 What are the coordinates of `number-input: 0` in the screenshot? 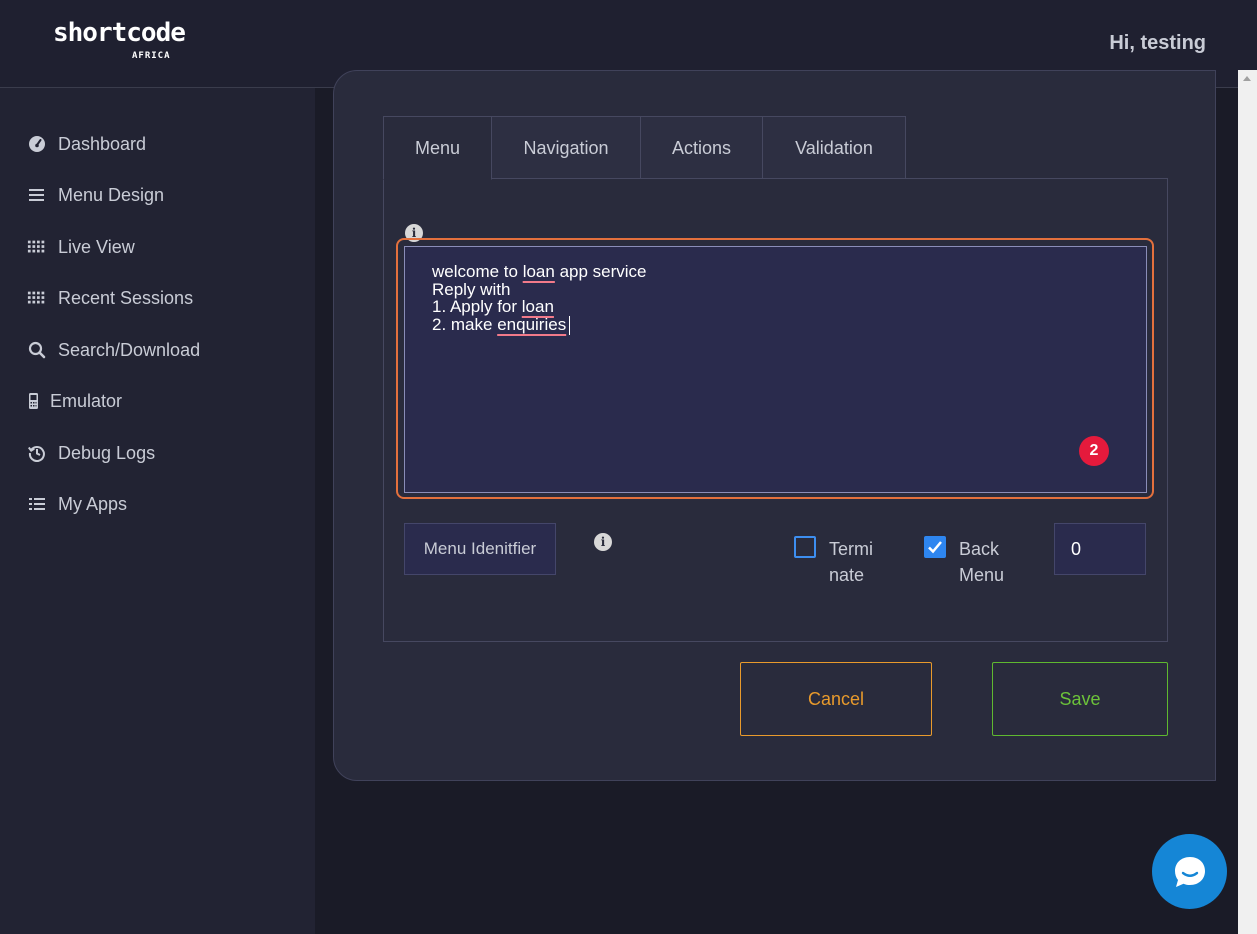 It's located at (1100, 549).